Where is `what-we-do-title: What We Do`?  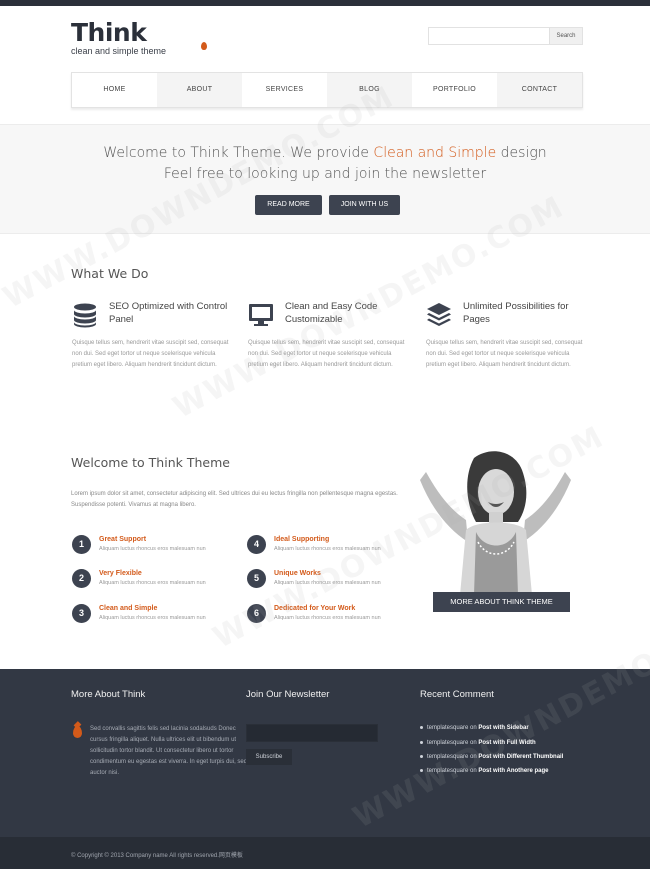
what-we-do-title: What We Do is located at coordinates (110, 273).